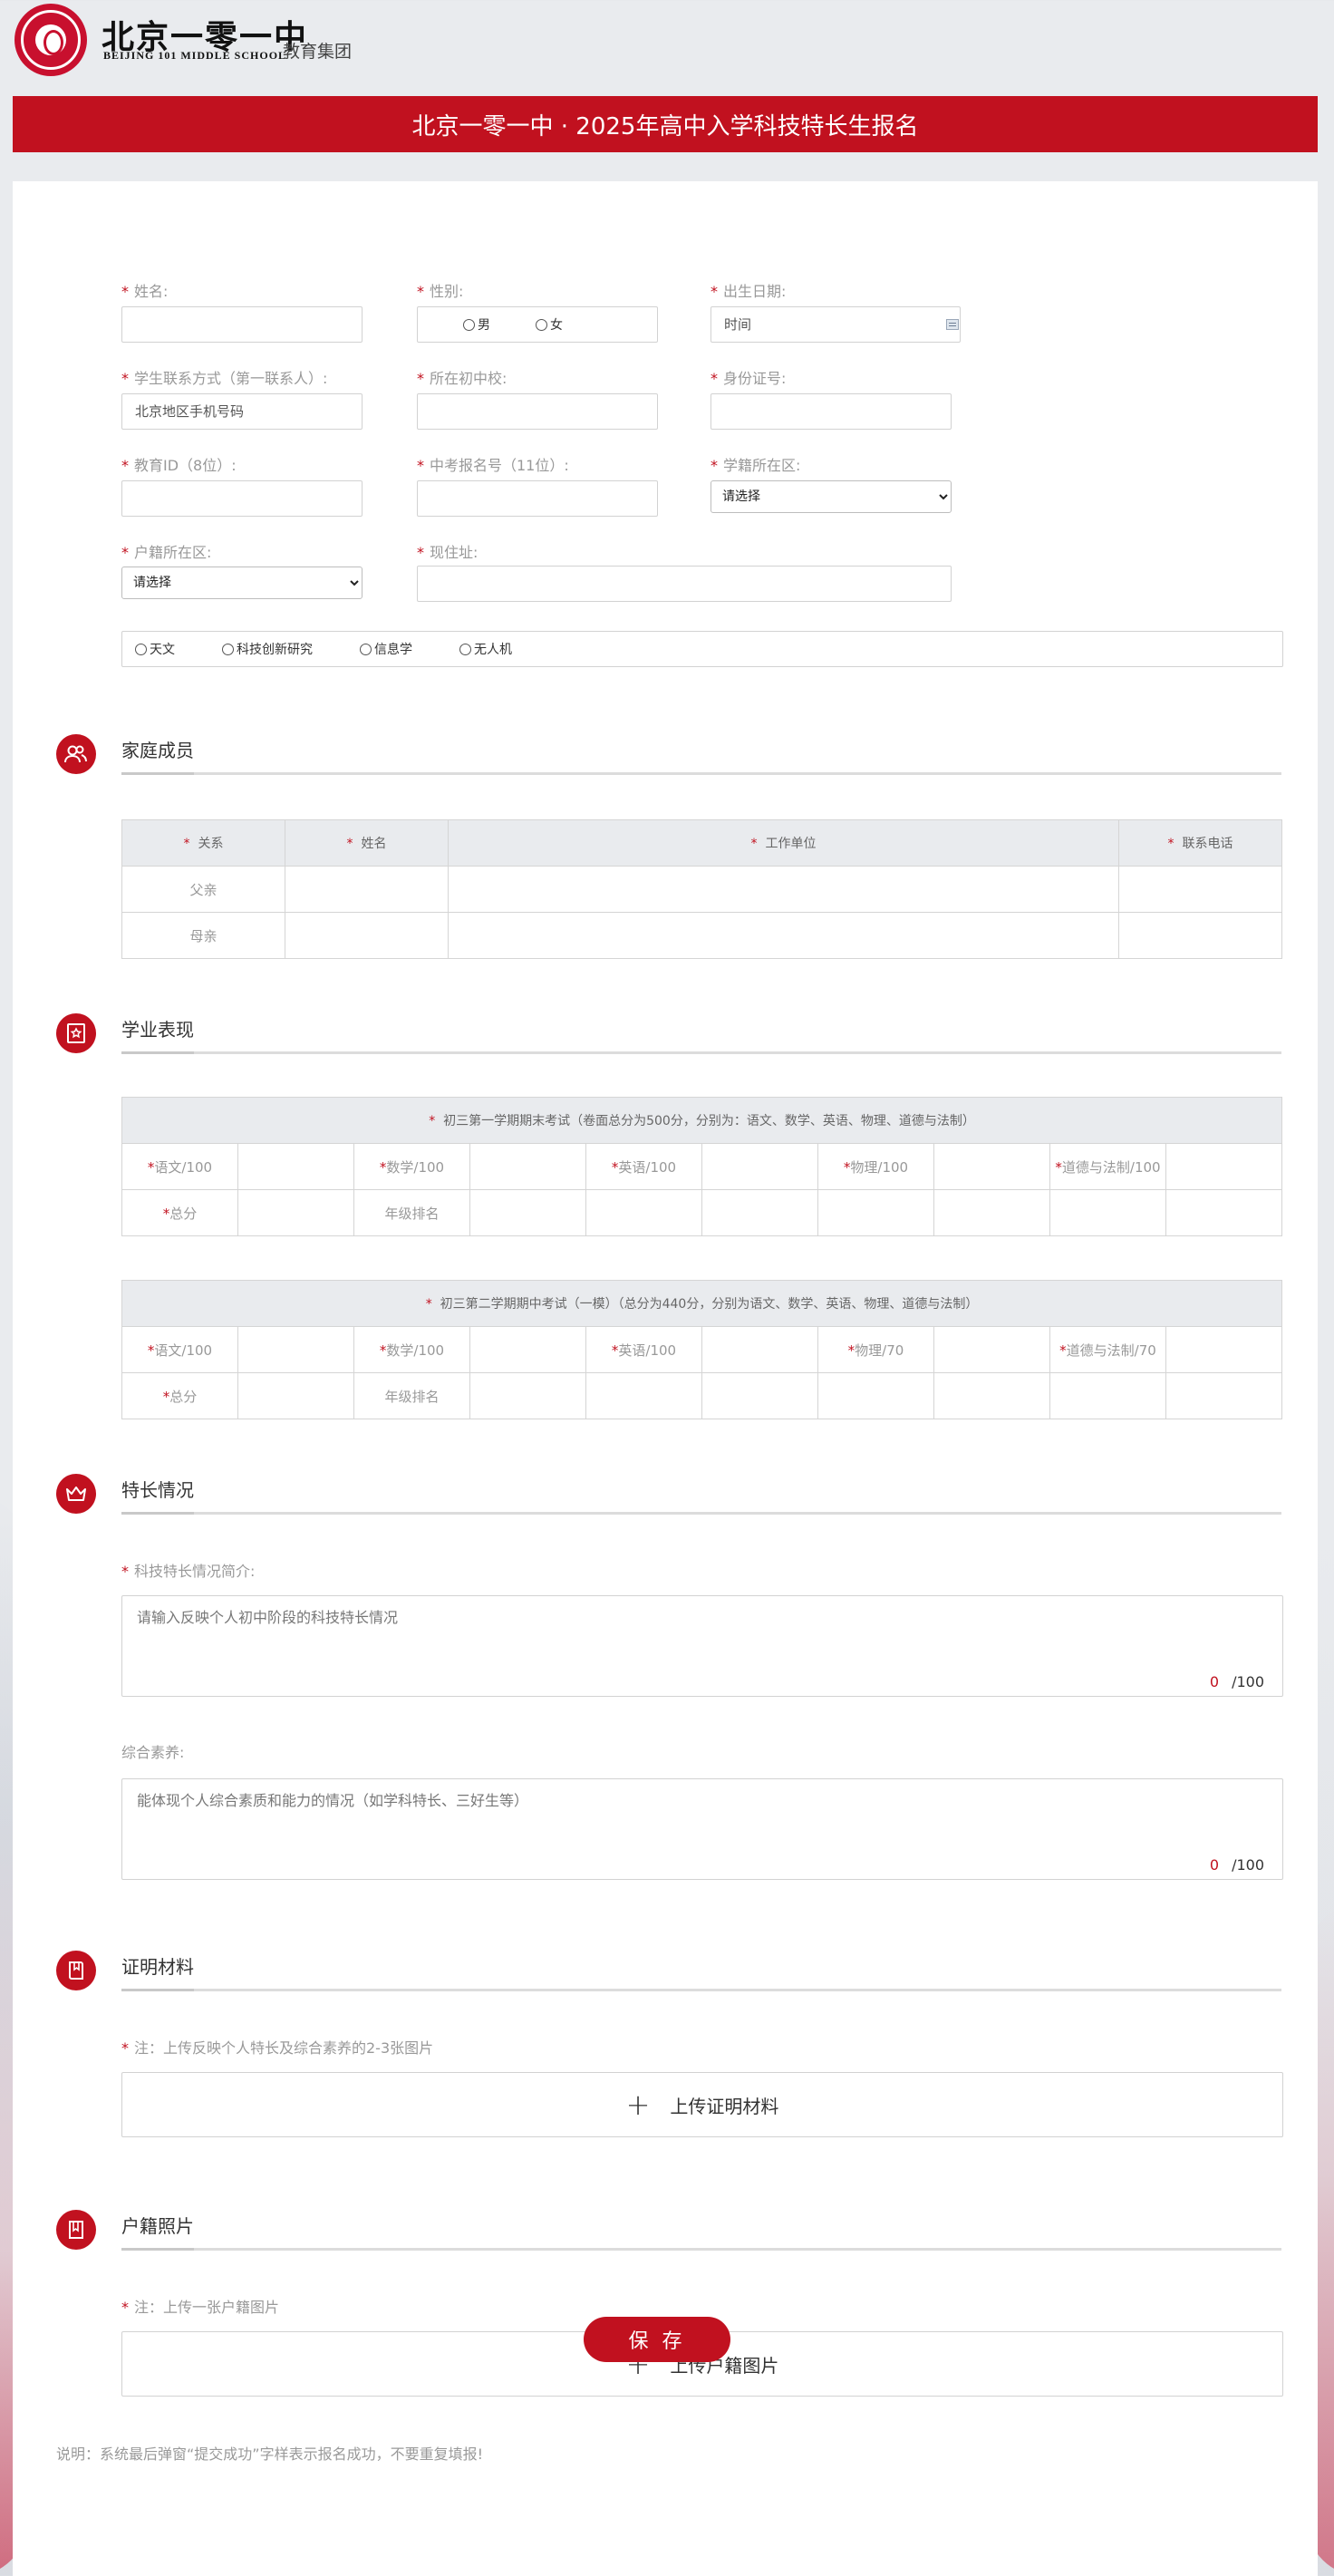  I want to click on exam1-total-label: *总分, so click(179, 1212).